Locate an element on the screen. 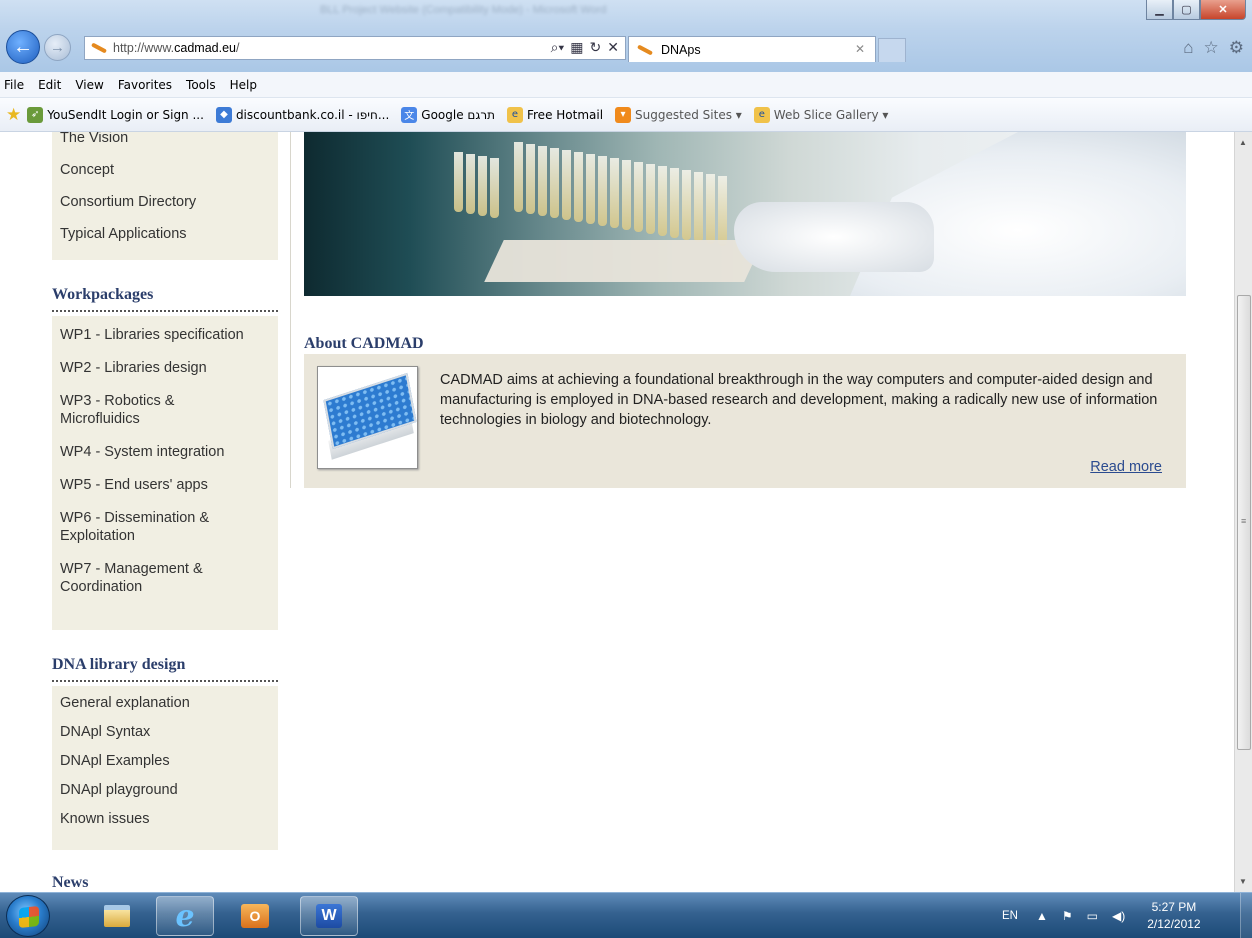 This screenshot has width=1252, height=938. sidebar-link-typical-applications: Typical Applications is located at coordinates (165, 231).